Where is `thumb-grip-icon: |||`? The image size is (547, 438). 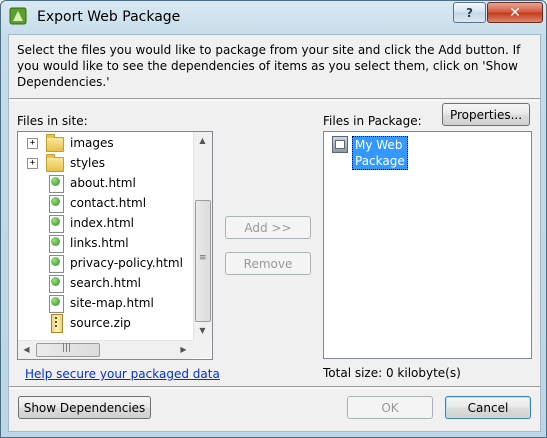
thumb-grip-icon: ||| is located at coordinates (67, 348).